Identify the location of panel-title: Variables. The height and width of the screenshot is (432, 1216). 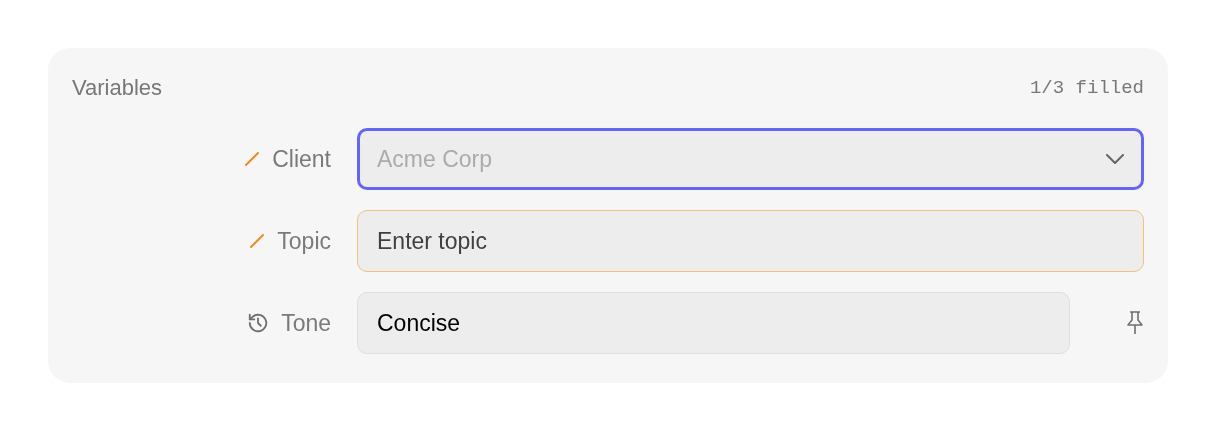
(117, 88).